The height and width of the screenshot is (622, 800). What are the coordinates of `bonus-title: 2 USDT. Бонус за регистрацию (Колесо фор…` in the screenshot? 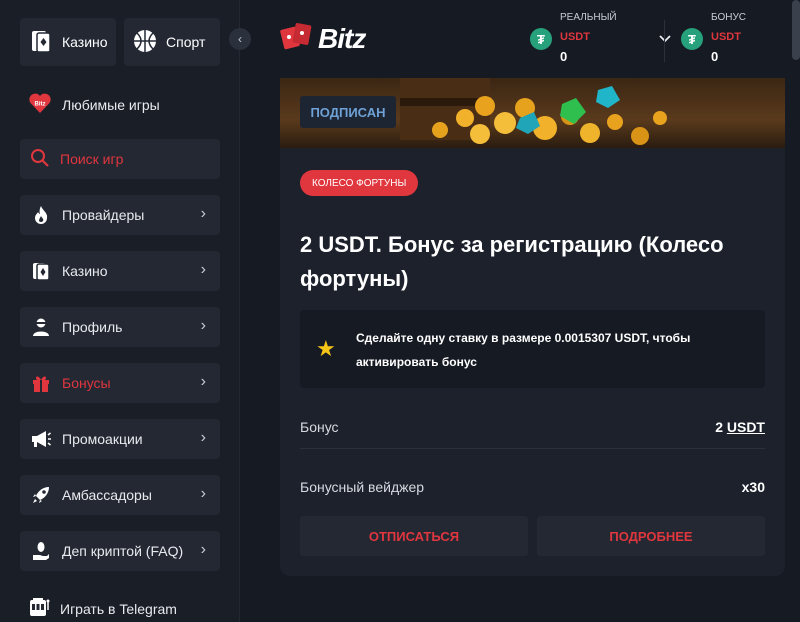 It's located at (512, 261).